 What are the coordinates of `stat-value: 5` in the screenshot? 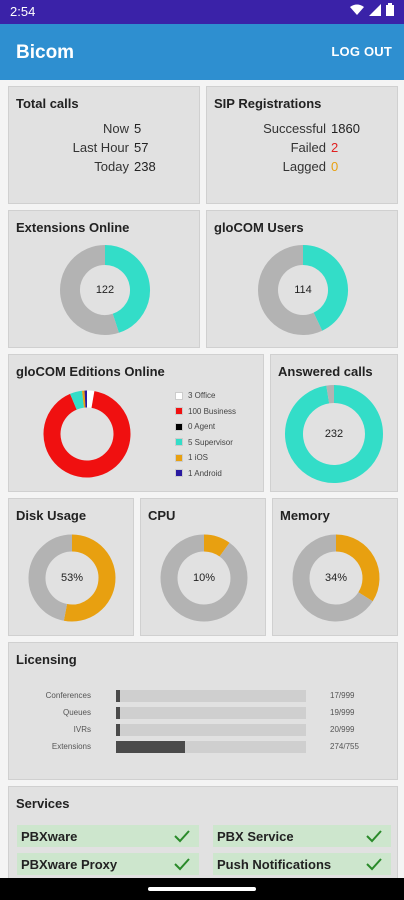 It's located at (138, 128).